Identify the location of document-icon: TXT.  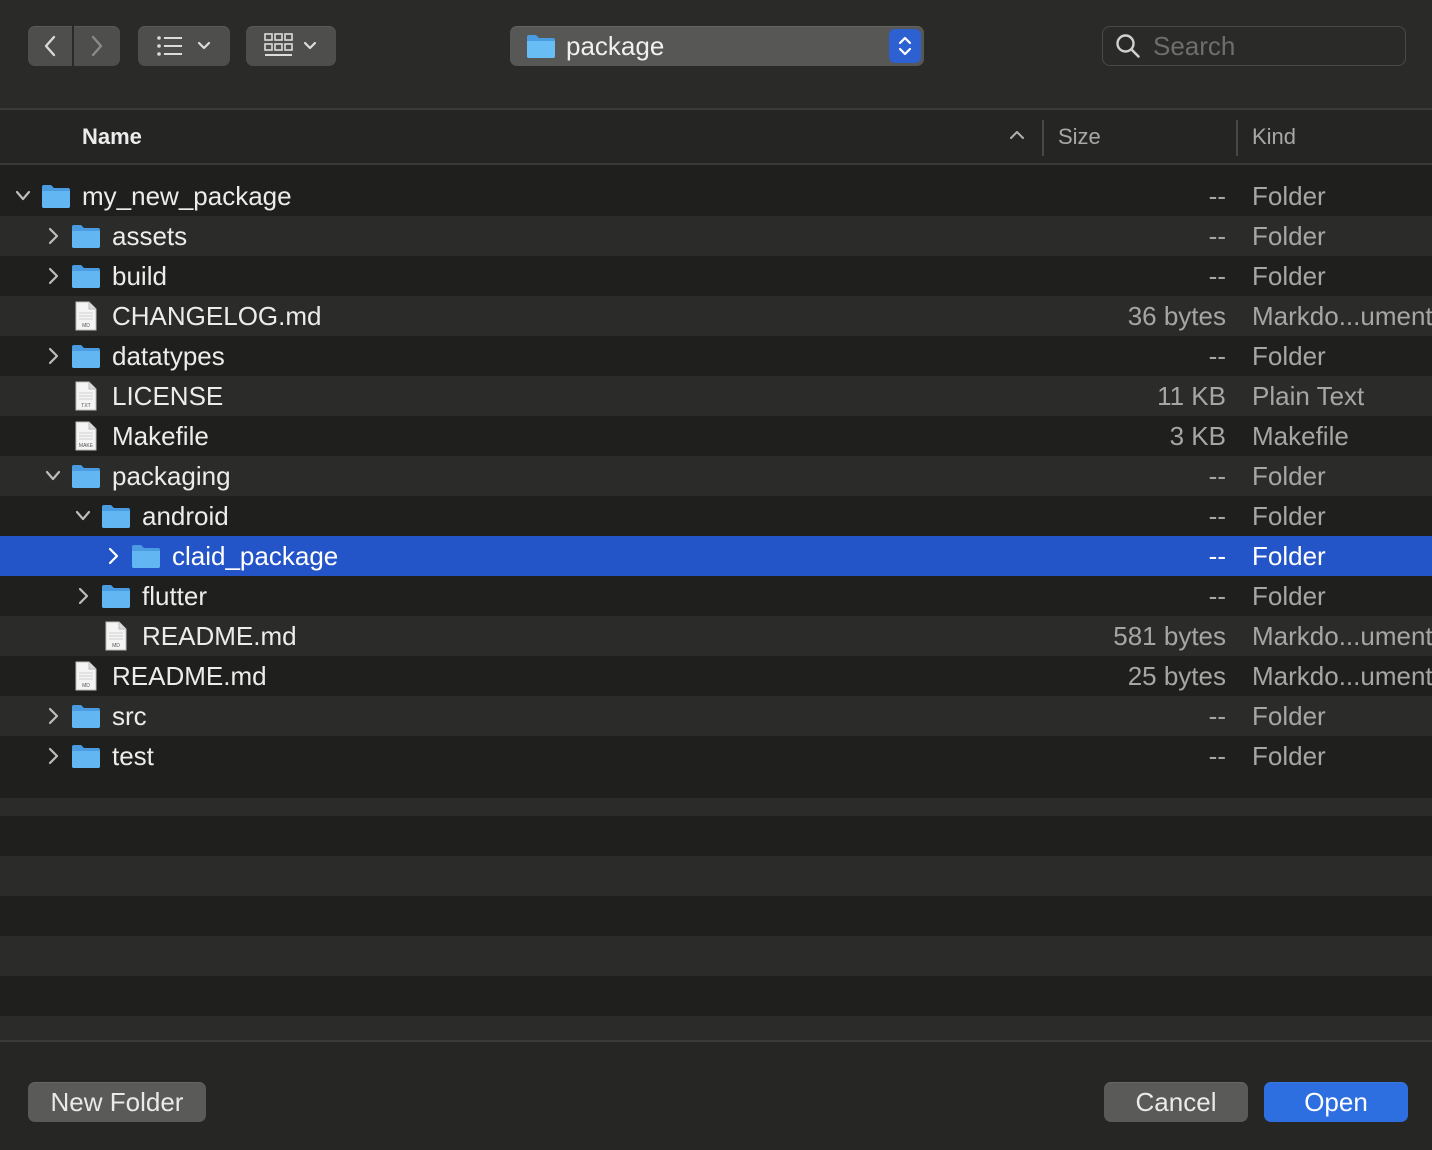
(86, 396).